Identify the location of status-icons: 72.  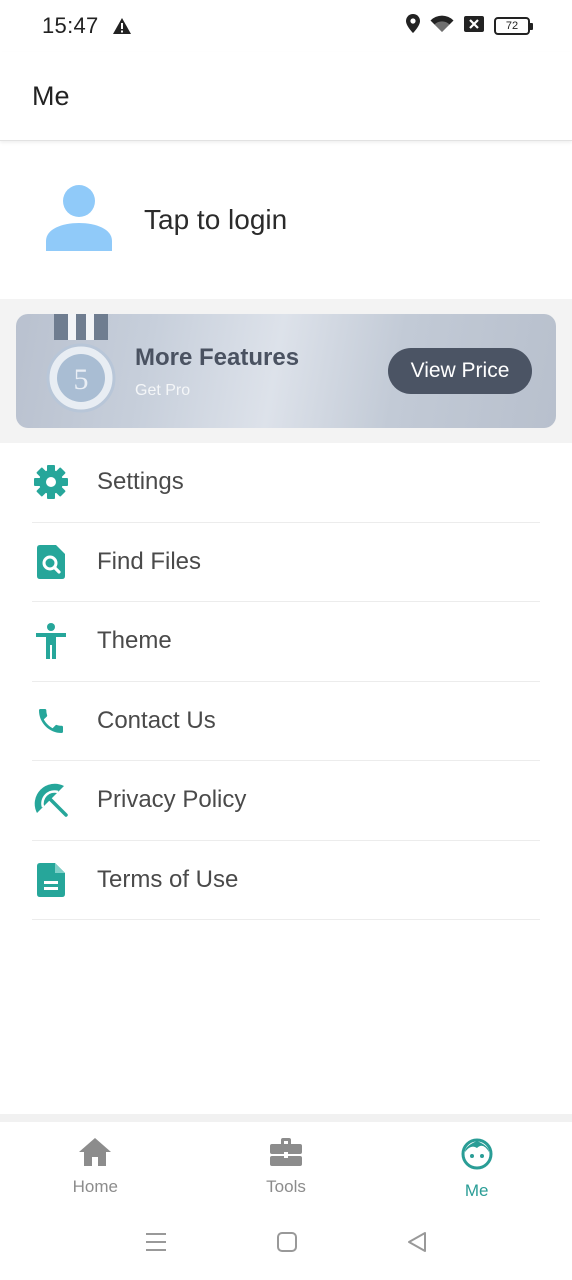
(469, 26).